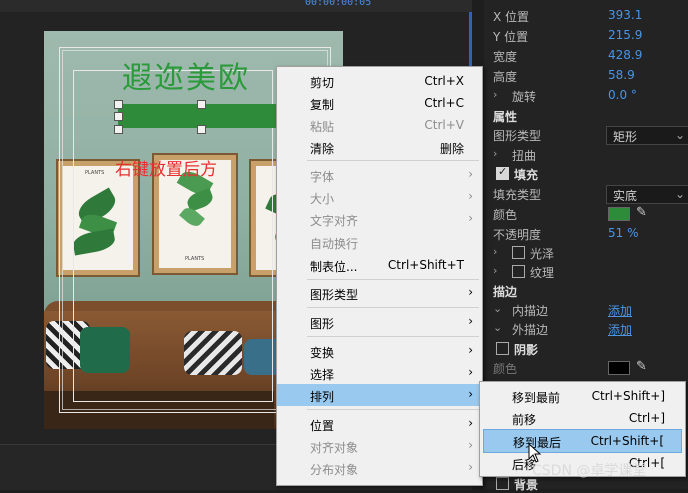 The height and width of the screenshot is (493, 688). Describe the element at coordinates (586, 252) in the screenshot. I see `row-gloss: › 光泽` at that location.